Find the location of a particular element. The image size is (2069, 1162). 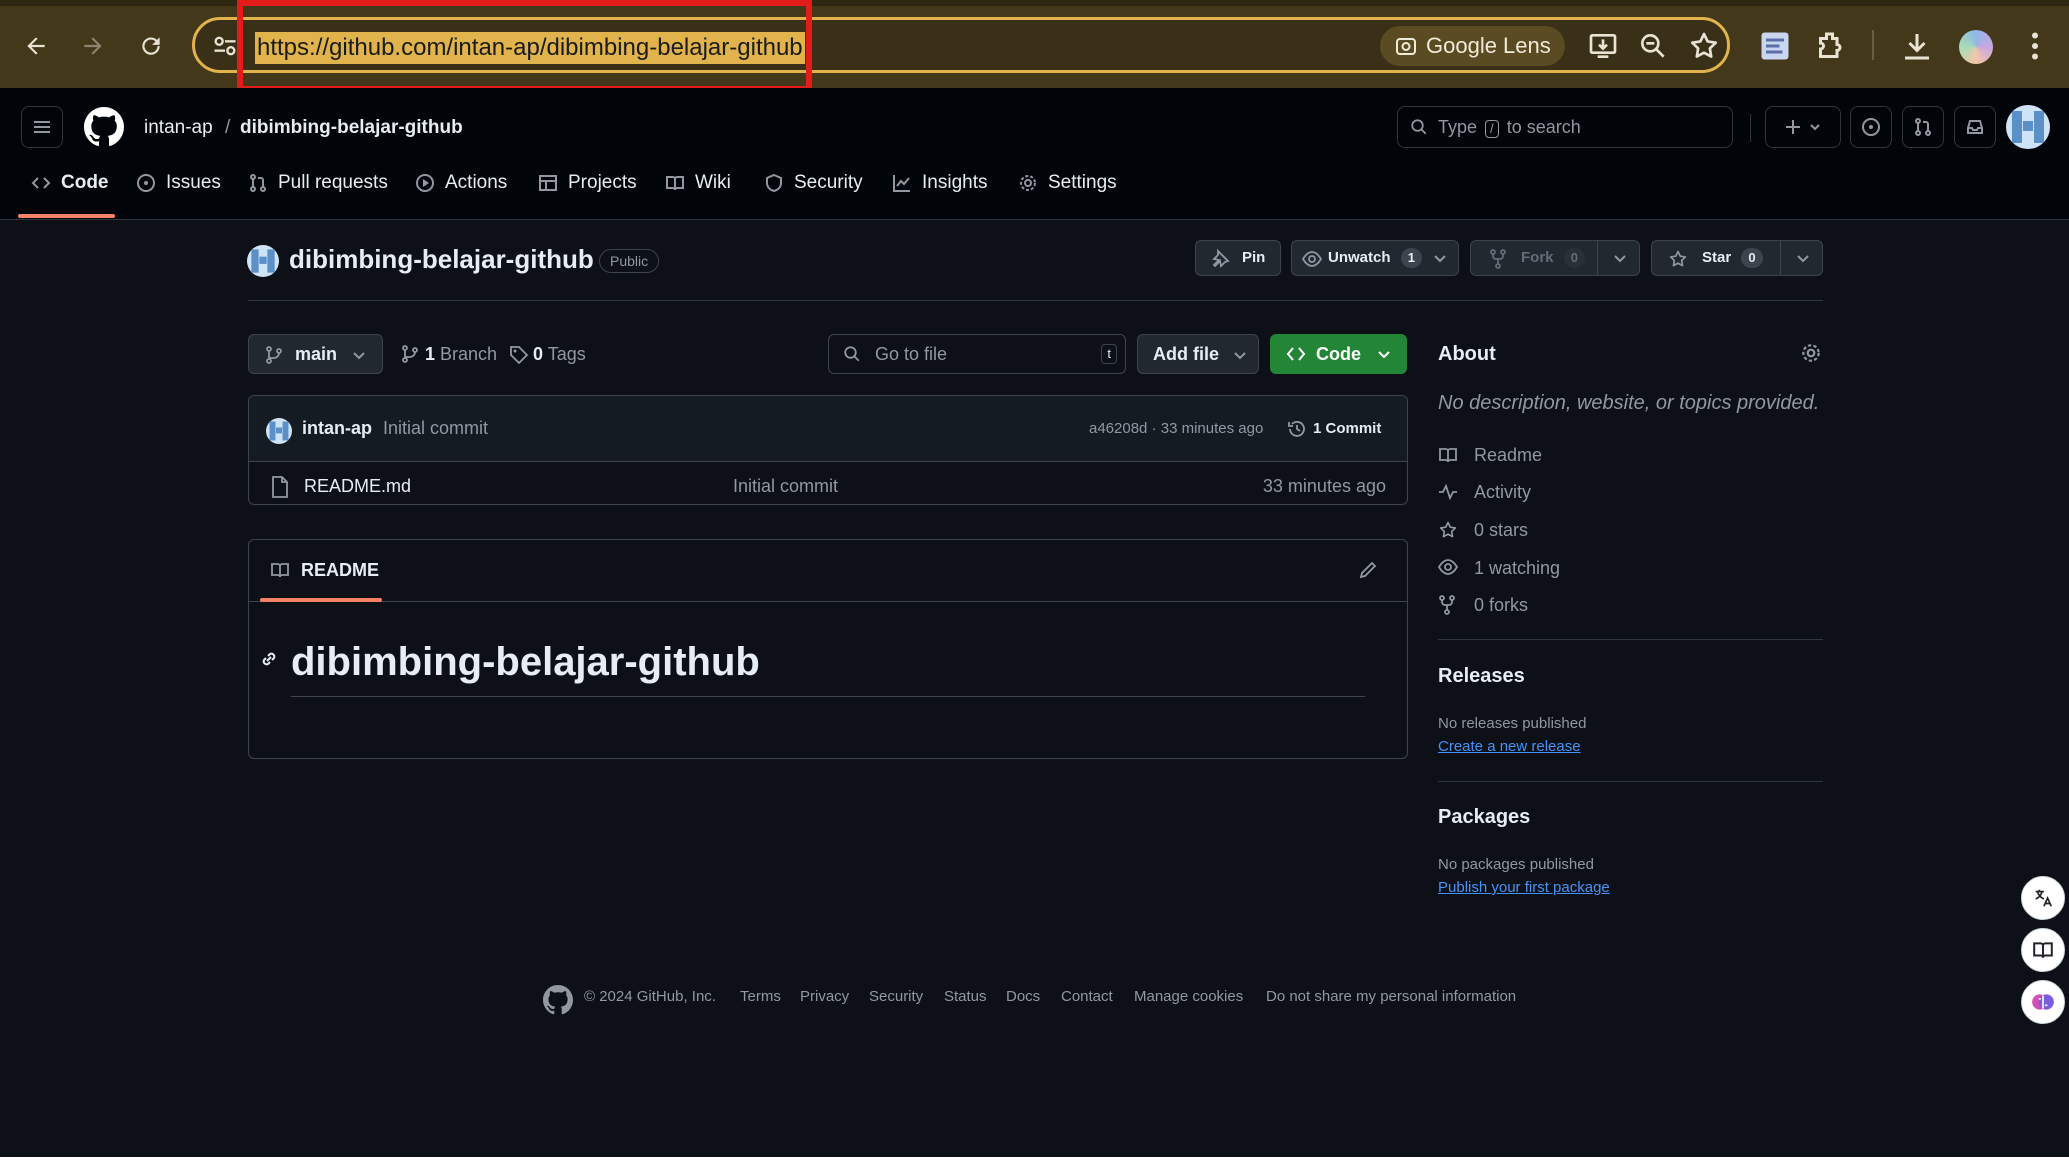

footer-security-link: Security is located at coordinates (896, 996).